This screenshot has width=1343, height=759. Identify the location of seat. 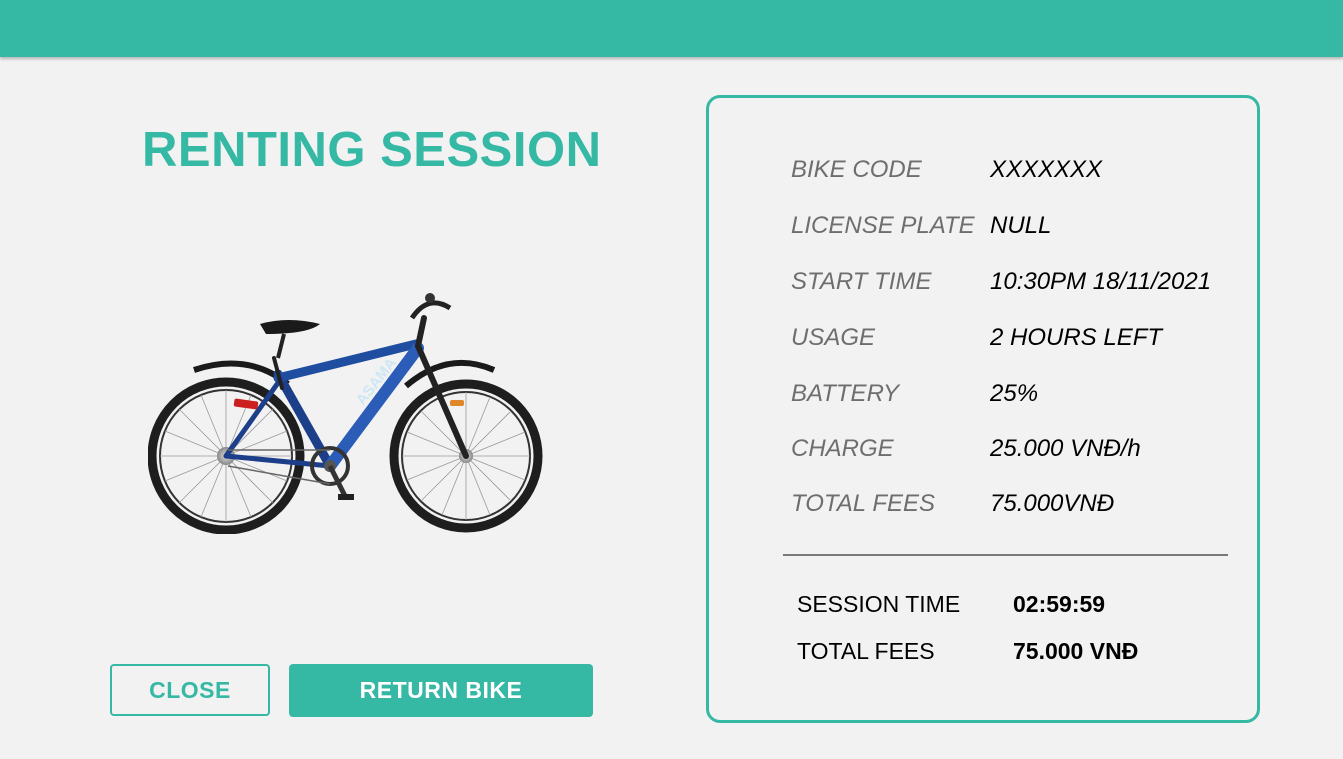
(290, 327).